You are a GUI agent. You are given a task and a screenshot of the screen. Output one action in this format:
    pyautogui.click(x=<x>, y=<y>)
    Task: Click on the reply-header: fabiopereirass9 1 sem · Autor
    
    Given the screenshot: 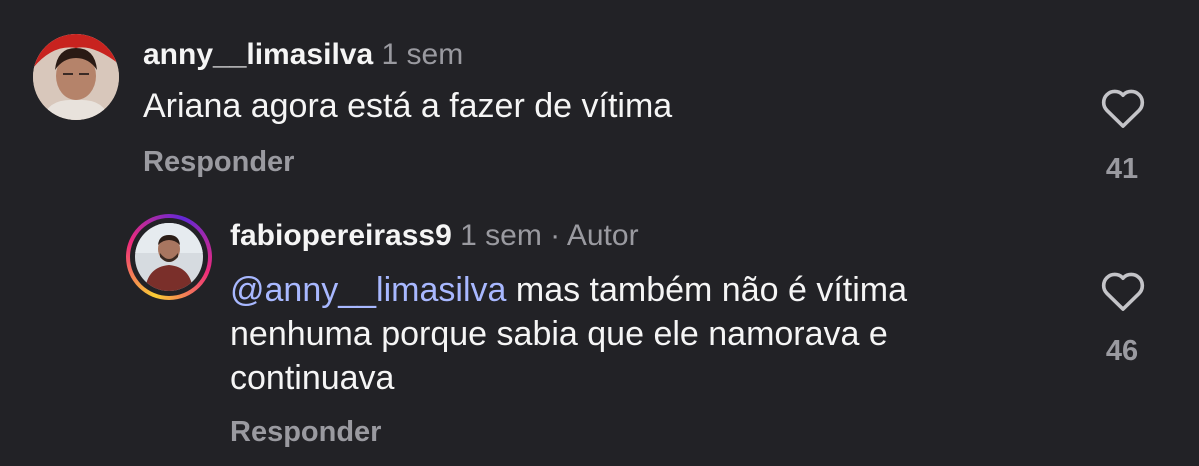 What is the action you would take?
    pyautogui.click(x=434, y=236)
    